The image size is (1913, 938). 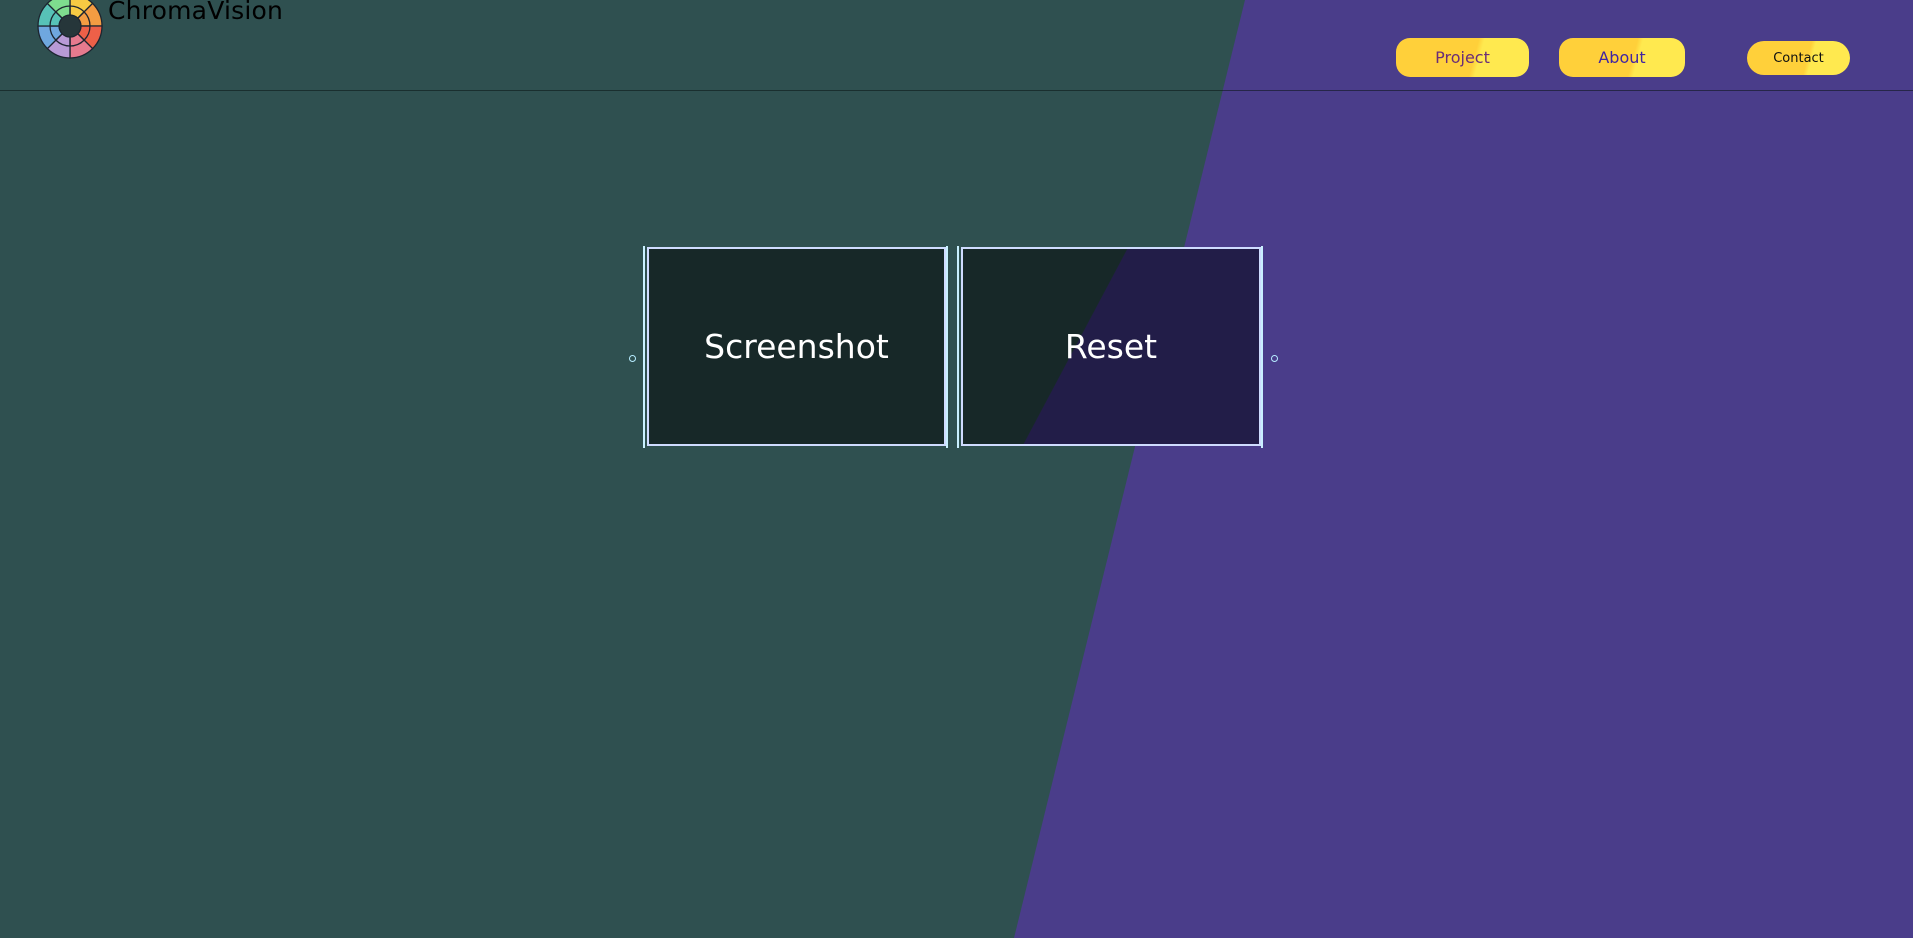 What do you see at coordinates (956, 45) in the screenshot?
I see `top-navigation-bar: ChromaVision Project About Contact` at bounding box center [956, 45].